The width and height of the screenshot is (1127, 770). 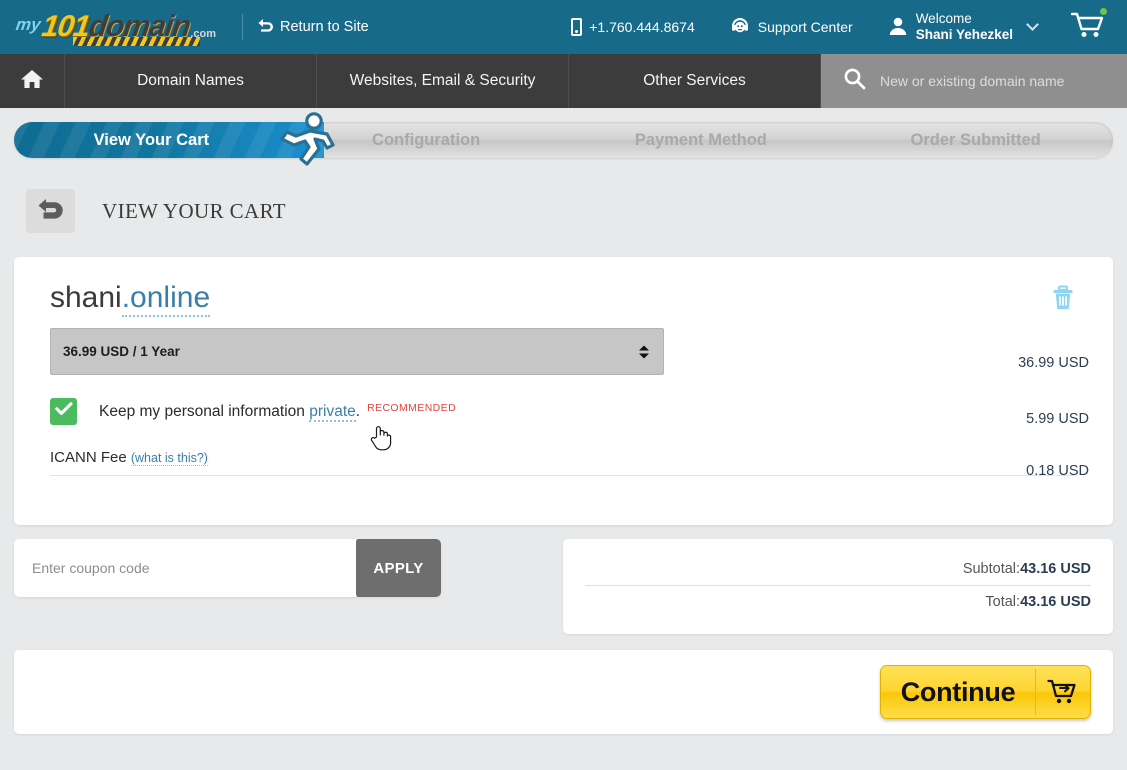 I want to click on progress-step-view-your-cart: View Your Cart, so click(x=151, y=140).